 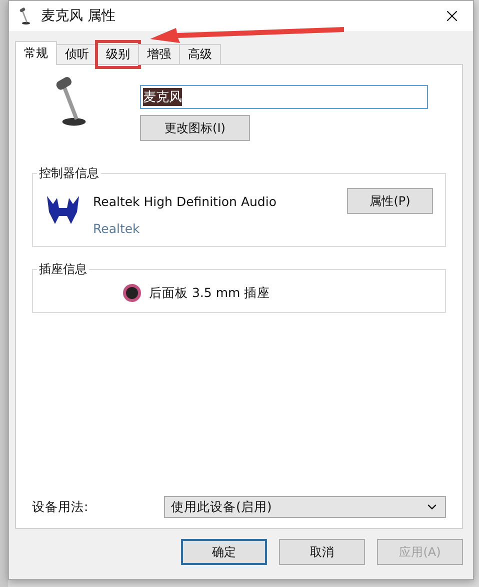 What do you see at coordinates (220, 228) in the screenshot?
I see `vendor-link: Realtek` at bounding box center [220, 228].